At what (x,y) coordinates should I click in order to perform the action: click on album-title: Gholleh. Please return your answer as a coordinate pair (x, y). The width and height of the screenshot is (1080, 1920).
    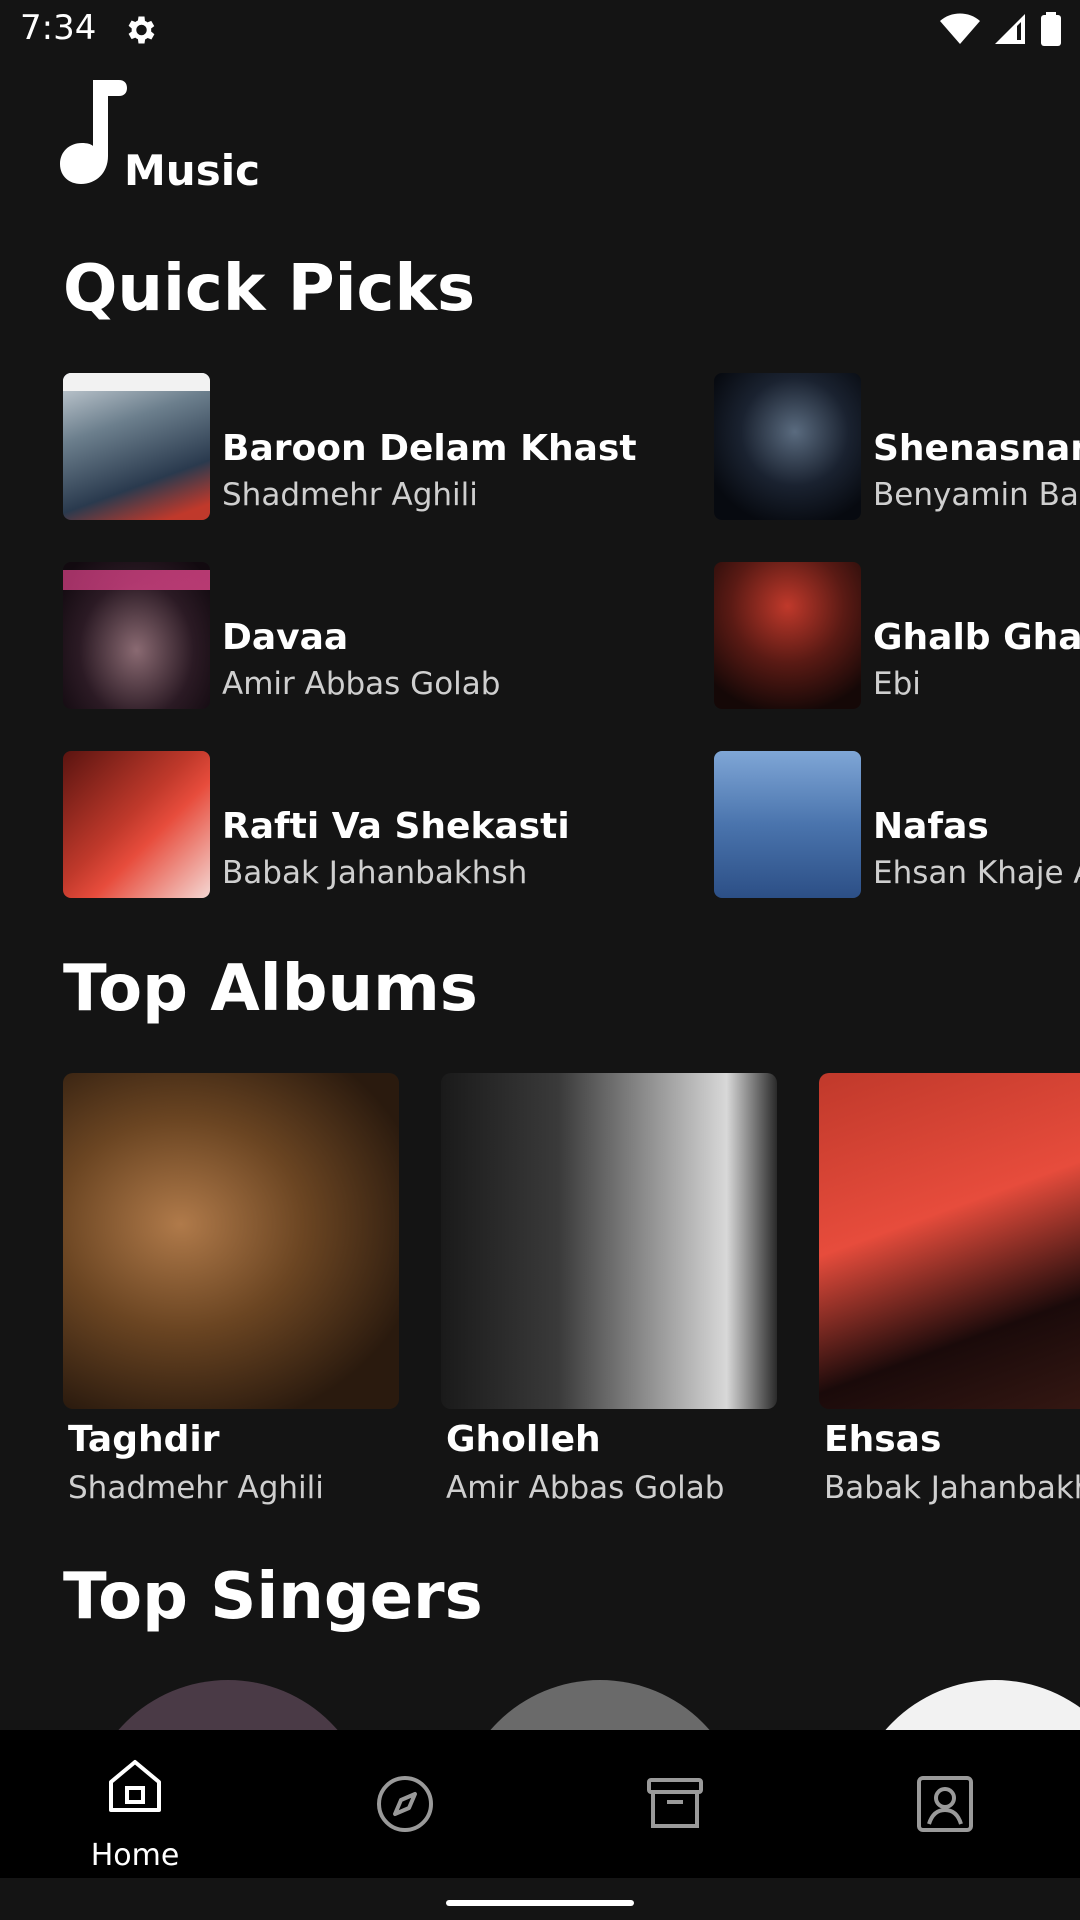
    Looking at the image, I should click on (523, 1439).